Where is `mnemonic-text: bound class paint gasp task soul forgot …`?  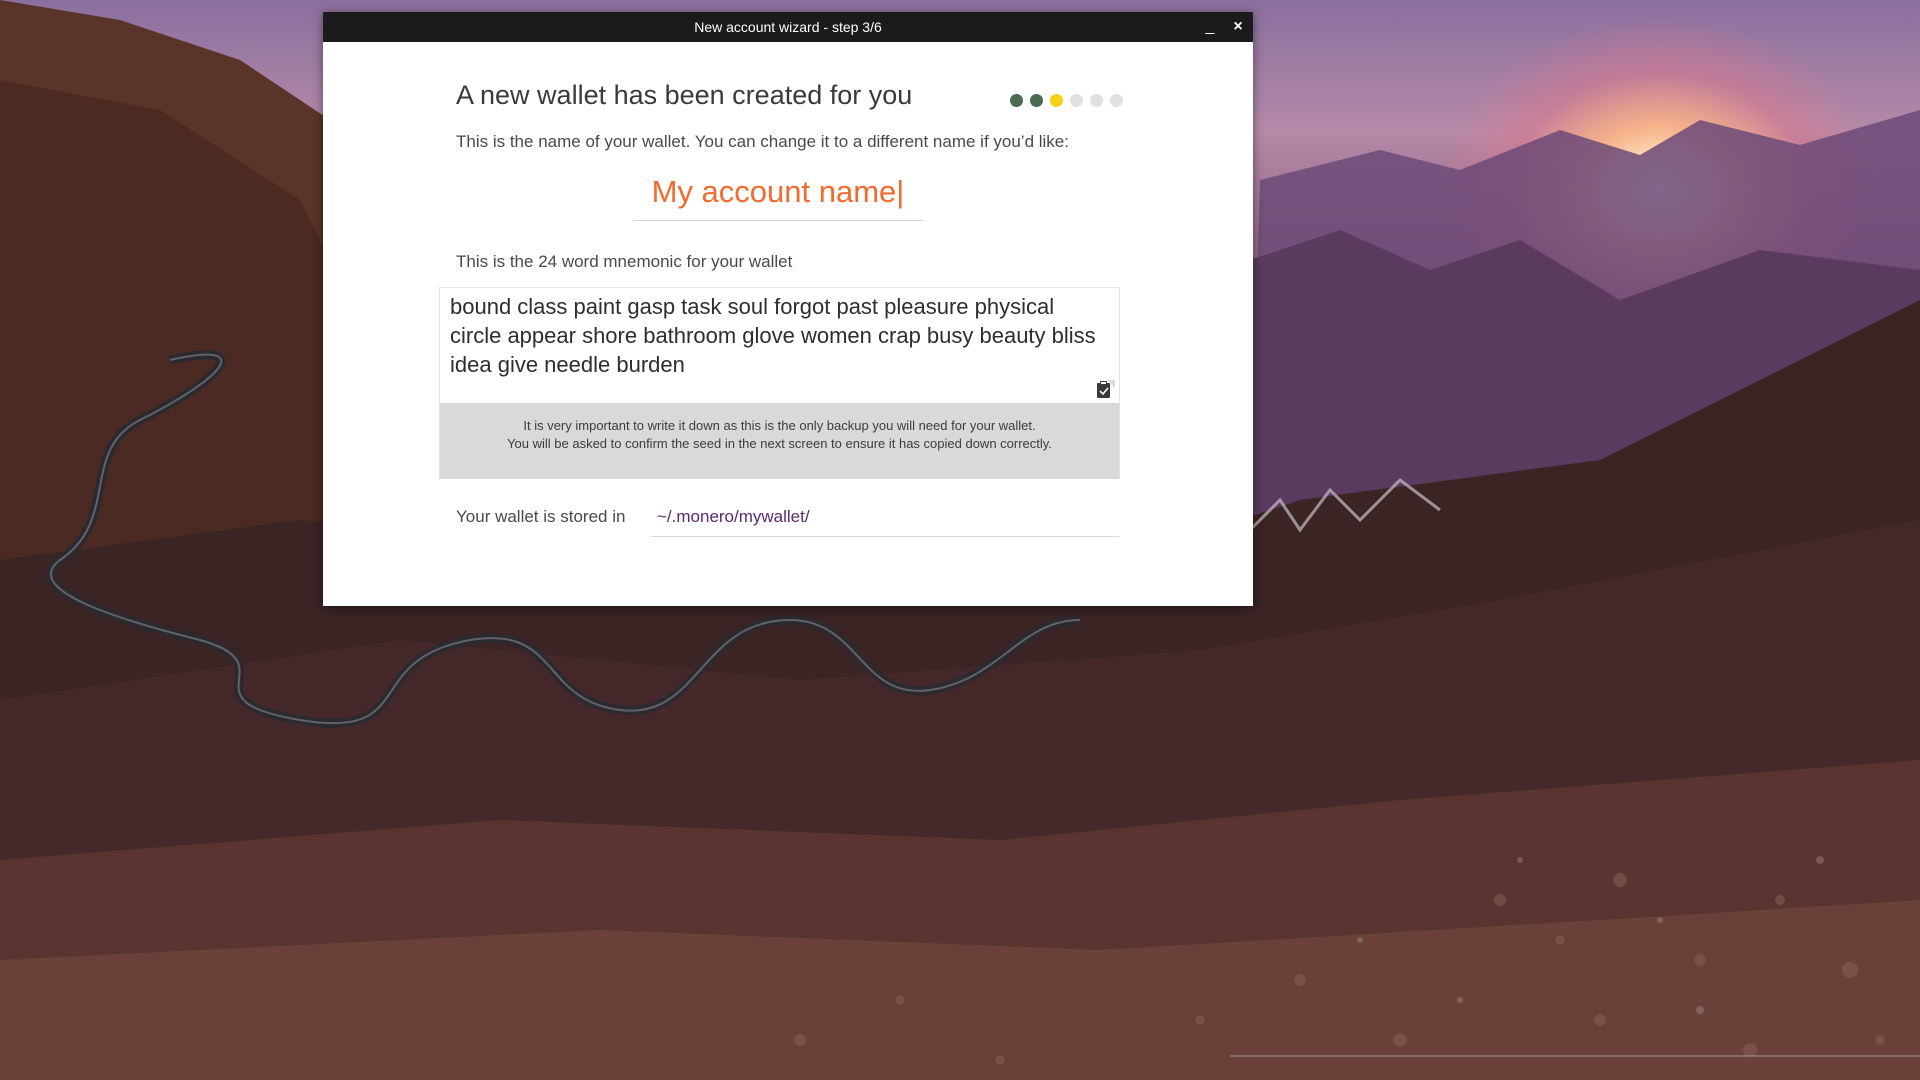 mnemonic-text: bound class paint gasp task soul forgot … is located at coordinates (775, 335).